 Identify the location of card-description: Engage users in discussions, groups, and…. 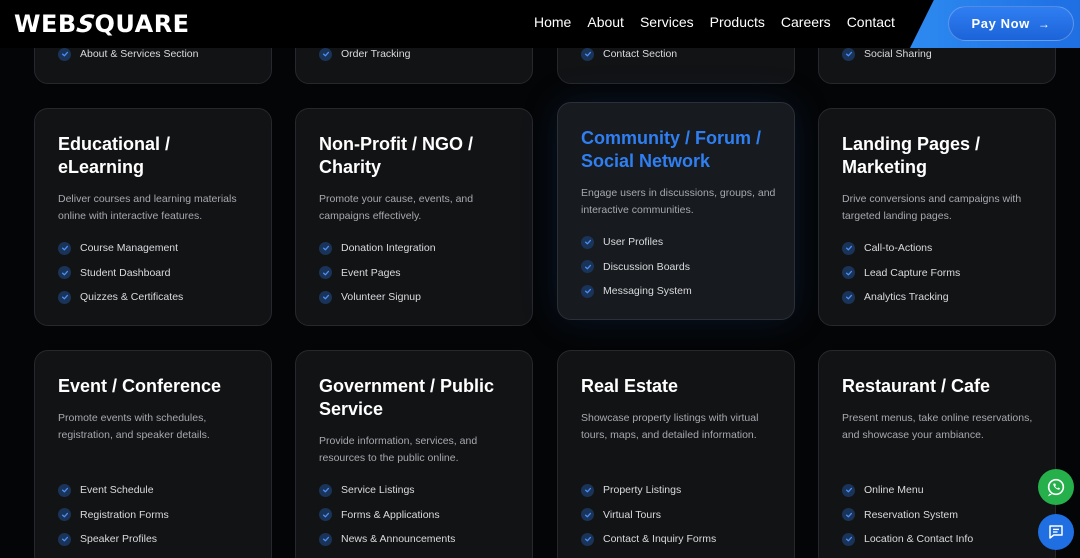
(678, 201).